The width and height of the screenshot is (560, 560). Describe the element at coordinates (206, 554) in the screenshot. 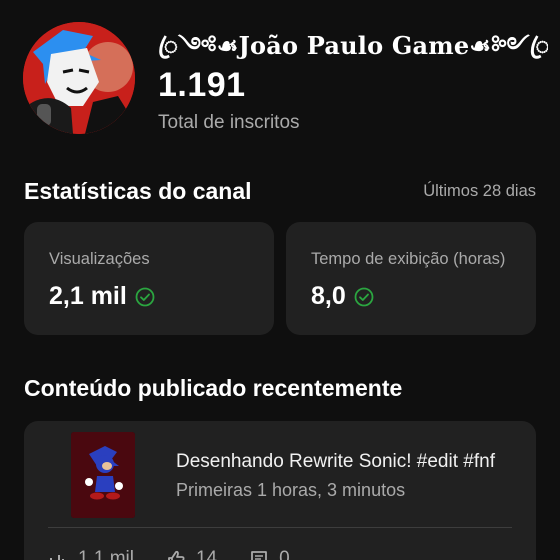

I see `likes-count: 14` at that location.